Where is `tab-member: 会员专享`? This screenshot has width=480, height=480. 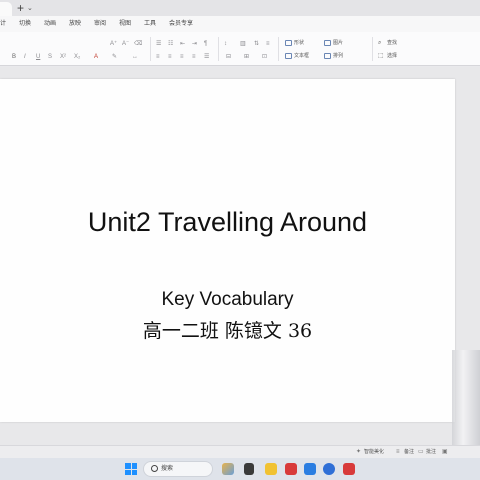
tab-member: 会员专享 is located at coordinates (181, 24).